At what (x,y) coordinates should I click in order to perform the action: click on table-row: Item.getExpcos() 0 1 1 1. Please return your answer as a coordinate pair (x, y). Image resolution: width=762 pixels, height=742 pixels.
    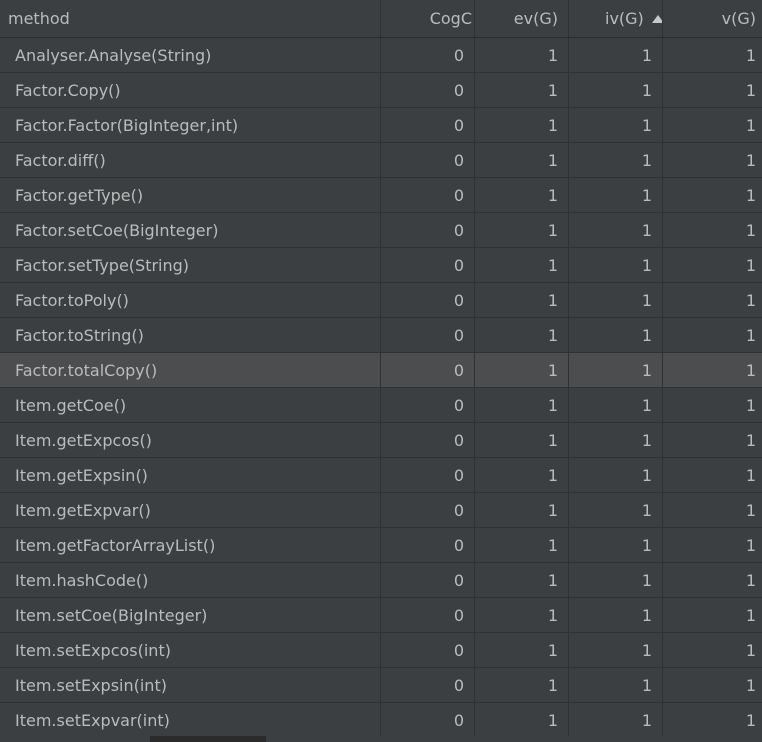
    Looking at the image, I should click on (381, 440).